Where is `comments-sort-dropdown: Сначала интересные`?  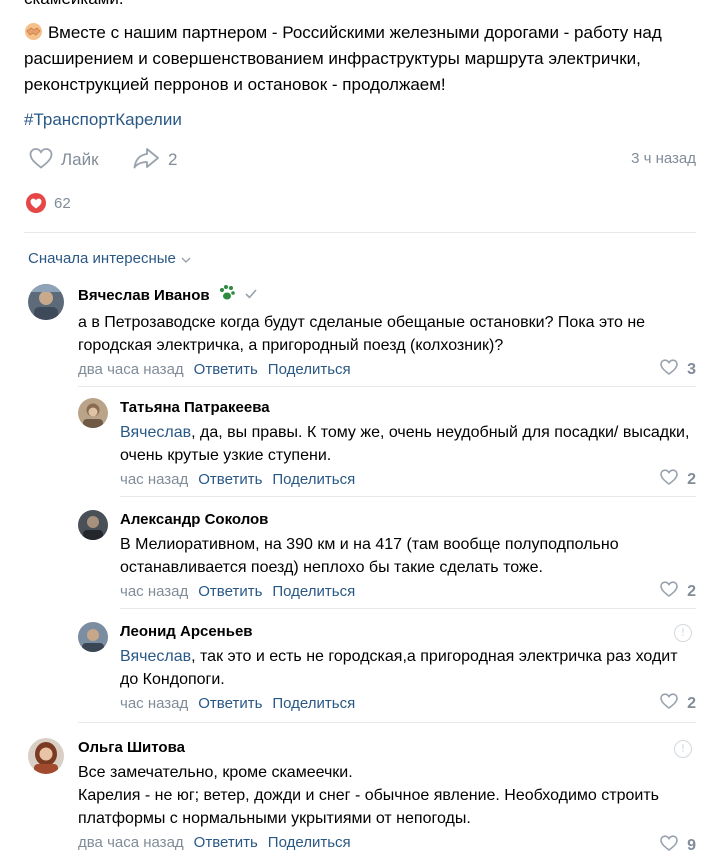
comments-sort-dropdown: Сначала интересные is located at coordinates (109, 258).